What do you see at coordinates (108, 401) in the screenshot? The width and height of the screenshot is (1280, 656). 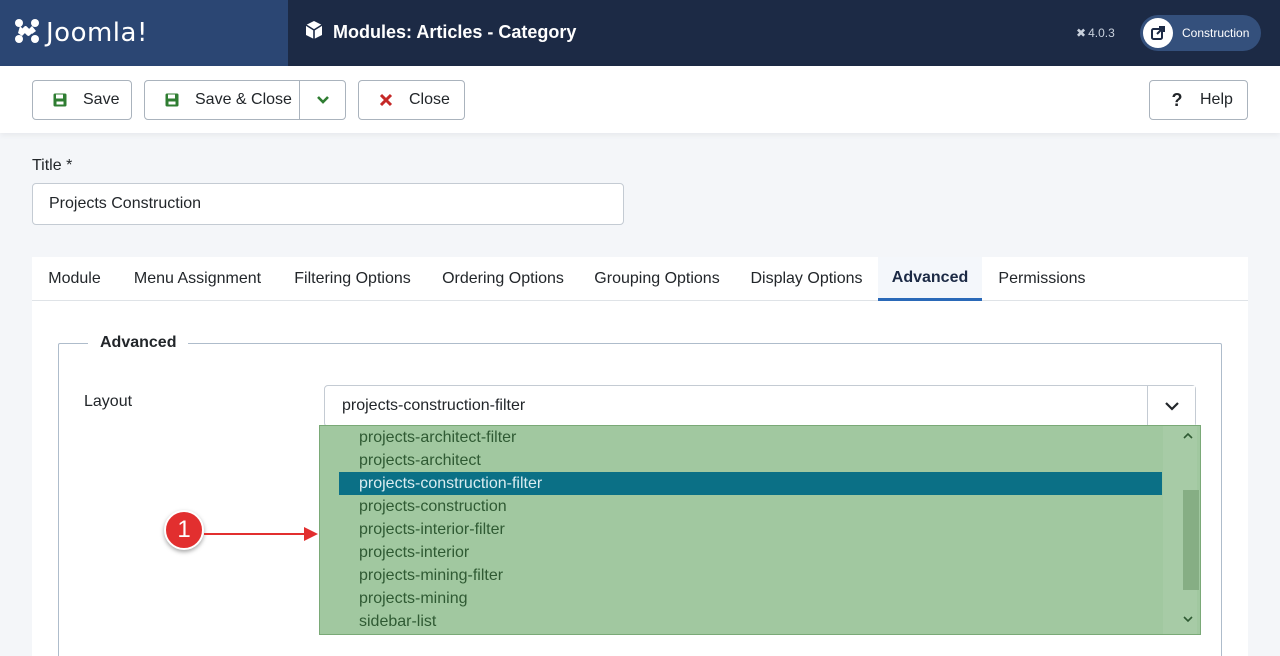 I see `layout-label: Layout` at bounding box center [108, 401].